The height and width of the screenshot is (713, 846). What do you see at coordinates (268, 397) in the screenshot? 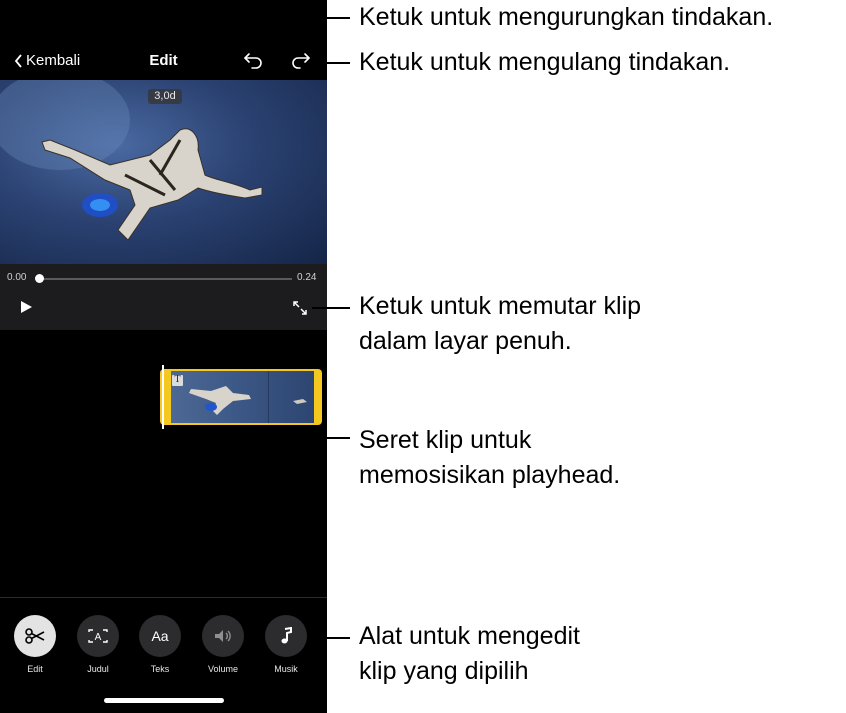
I see `clip-frame-divider` at bounding box center [268, 397].